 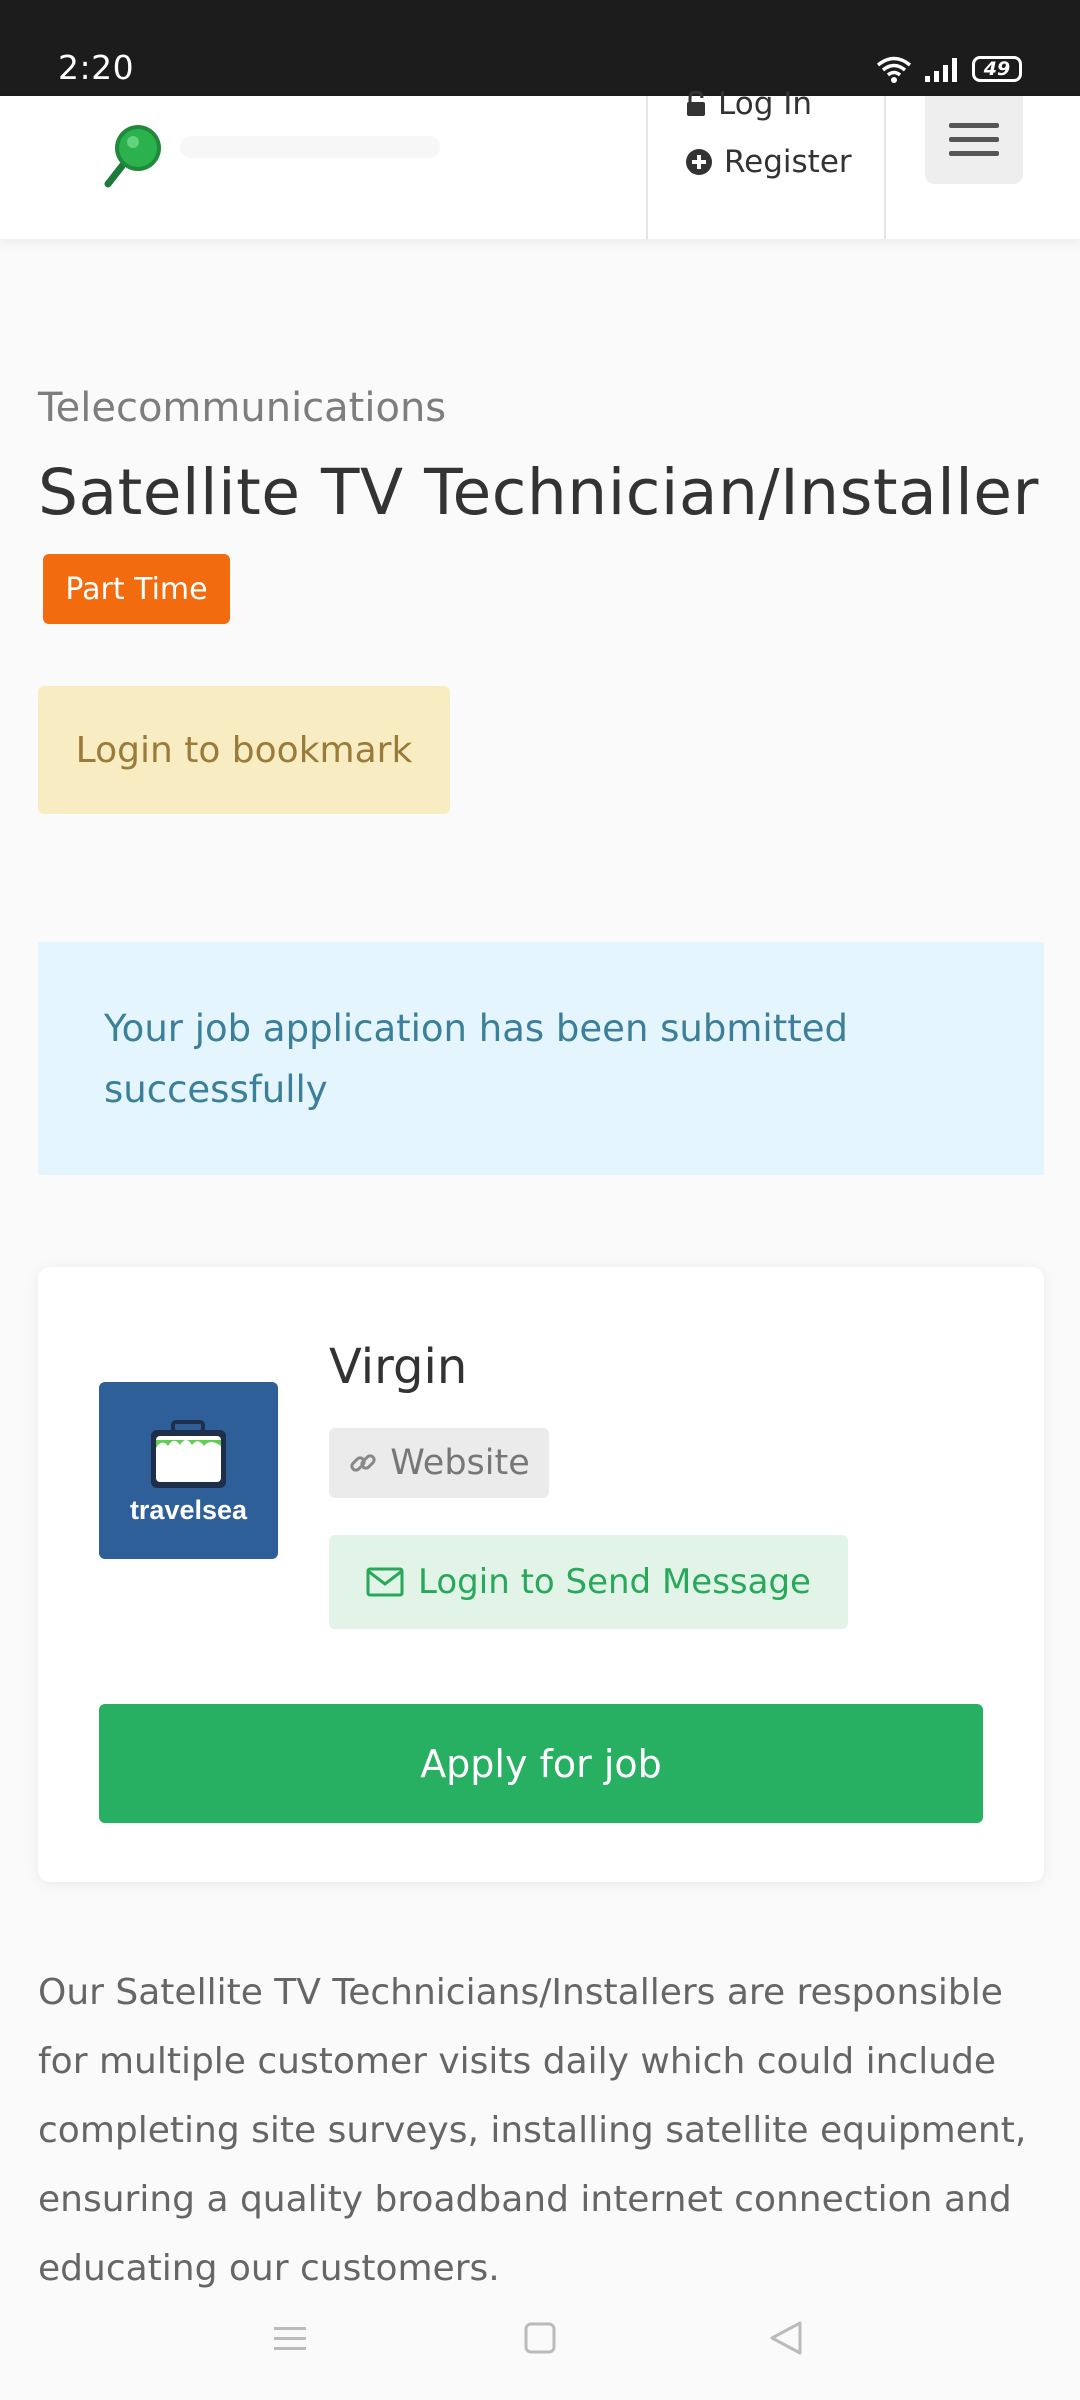 What do you see at coordinates (385, 1582) in the screenshot?
I see `envelope-icon` at bounding box center [385, 1582].